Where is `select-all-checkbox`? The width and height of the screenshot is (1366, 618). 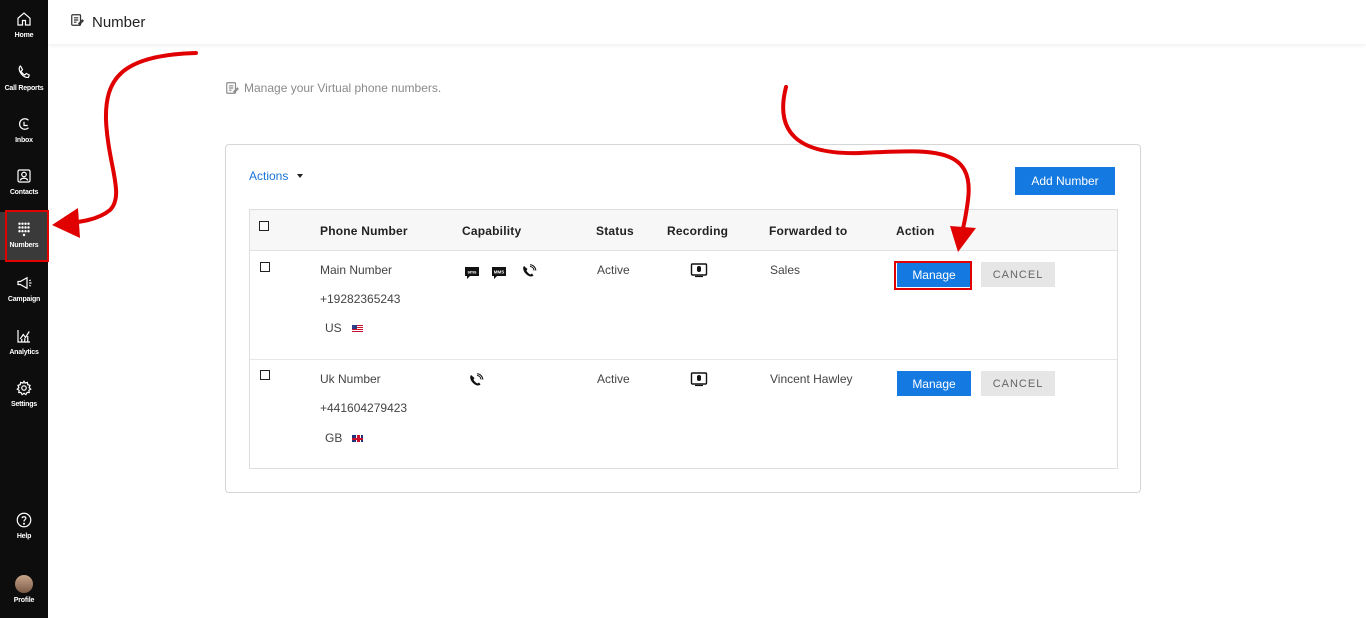
select-all-checkbox is located at coordinates (264, 226).